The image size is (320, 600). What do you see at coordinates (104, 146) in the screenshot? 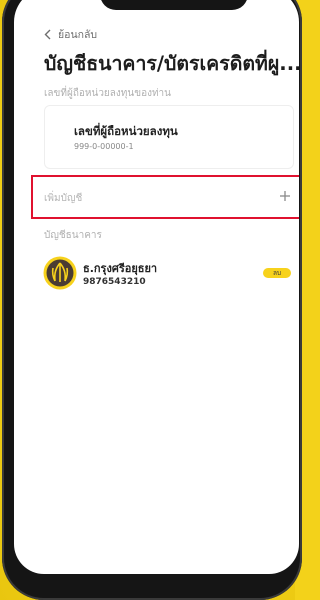
I see `holder-number: 999-0-00000-1` at bounding box center [104, 146].